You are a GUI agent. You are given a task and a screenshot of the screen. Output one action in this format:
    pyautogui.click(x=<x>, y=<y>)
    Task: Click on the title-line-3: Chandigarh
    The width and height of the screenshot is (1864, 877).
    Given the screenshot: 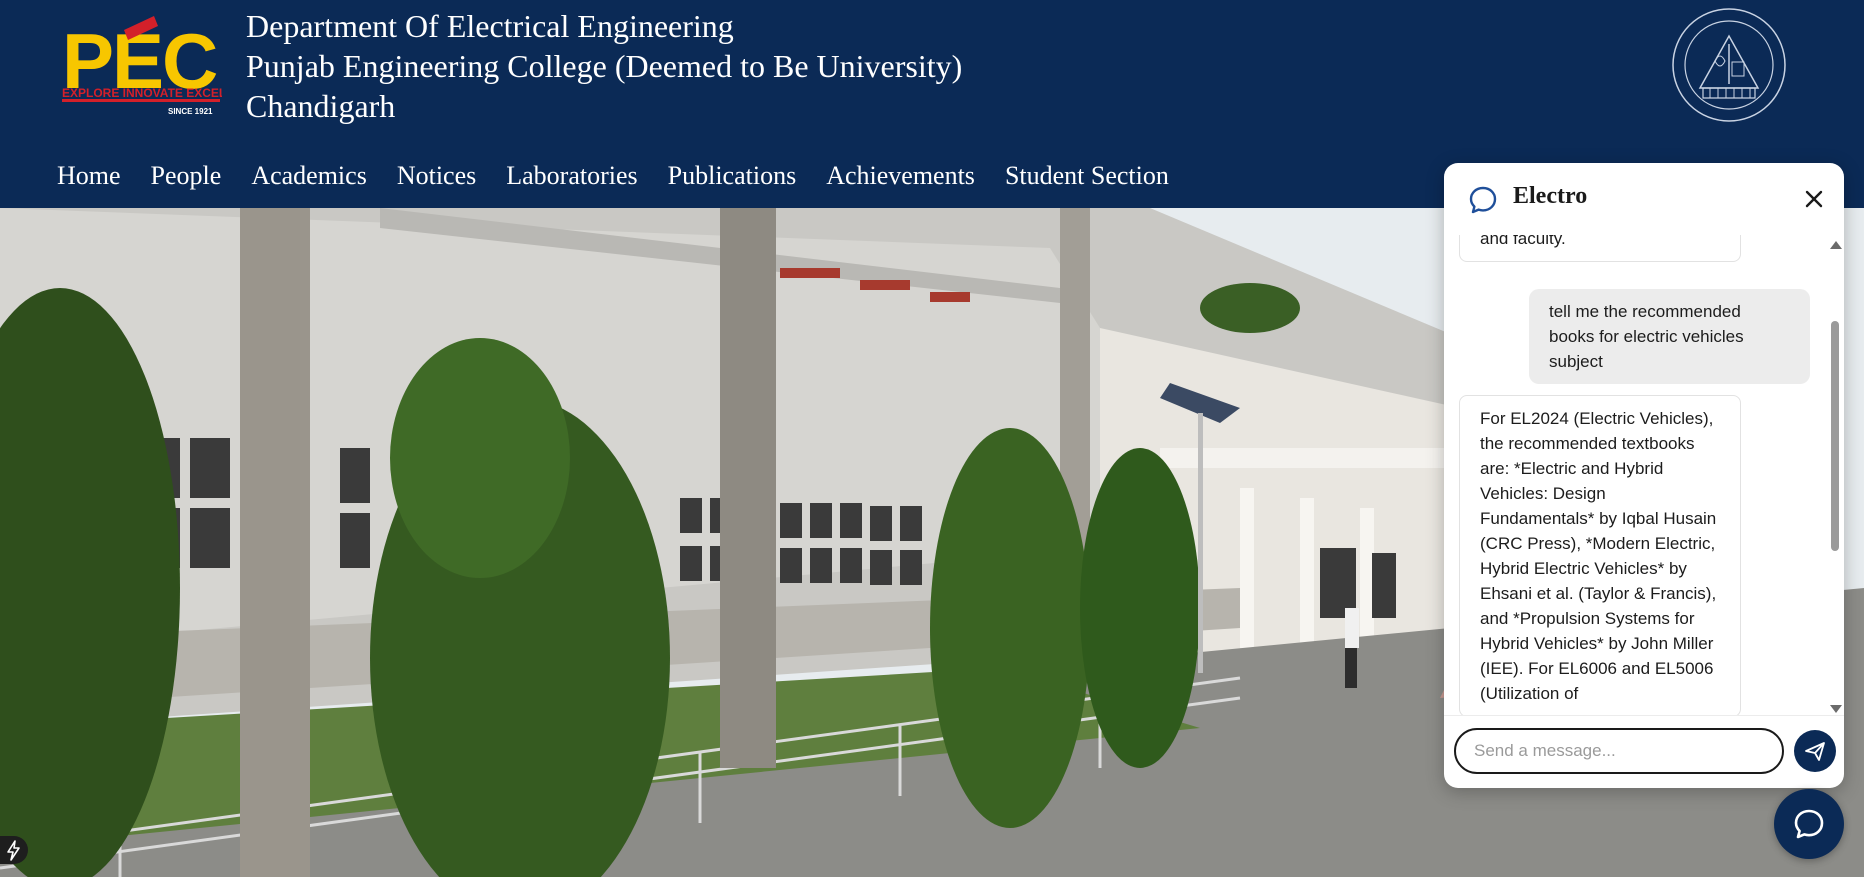 What is the action you would take?
    pyautogui.click(x=321, y=106)
    